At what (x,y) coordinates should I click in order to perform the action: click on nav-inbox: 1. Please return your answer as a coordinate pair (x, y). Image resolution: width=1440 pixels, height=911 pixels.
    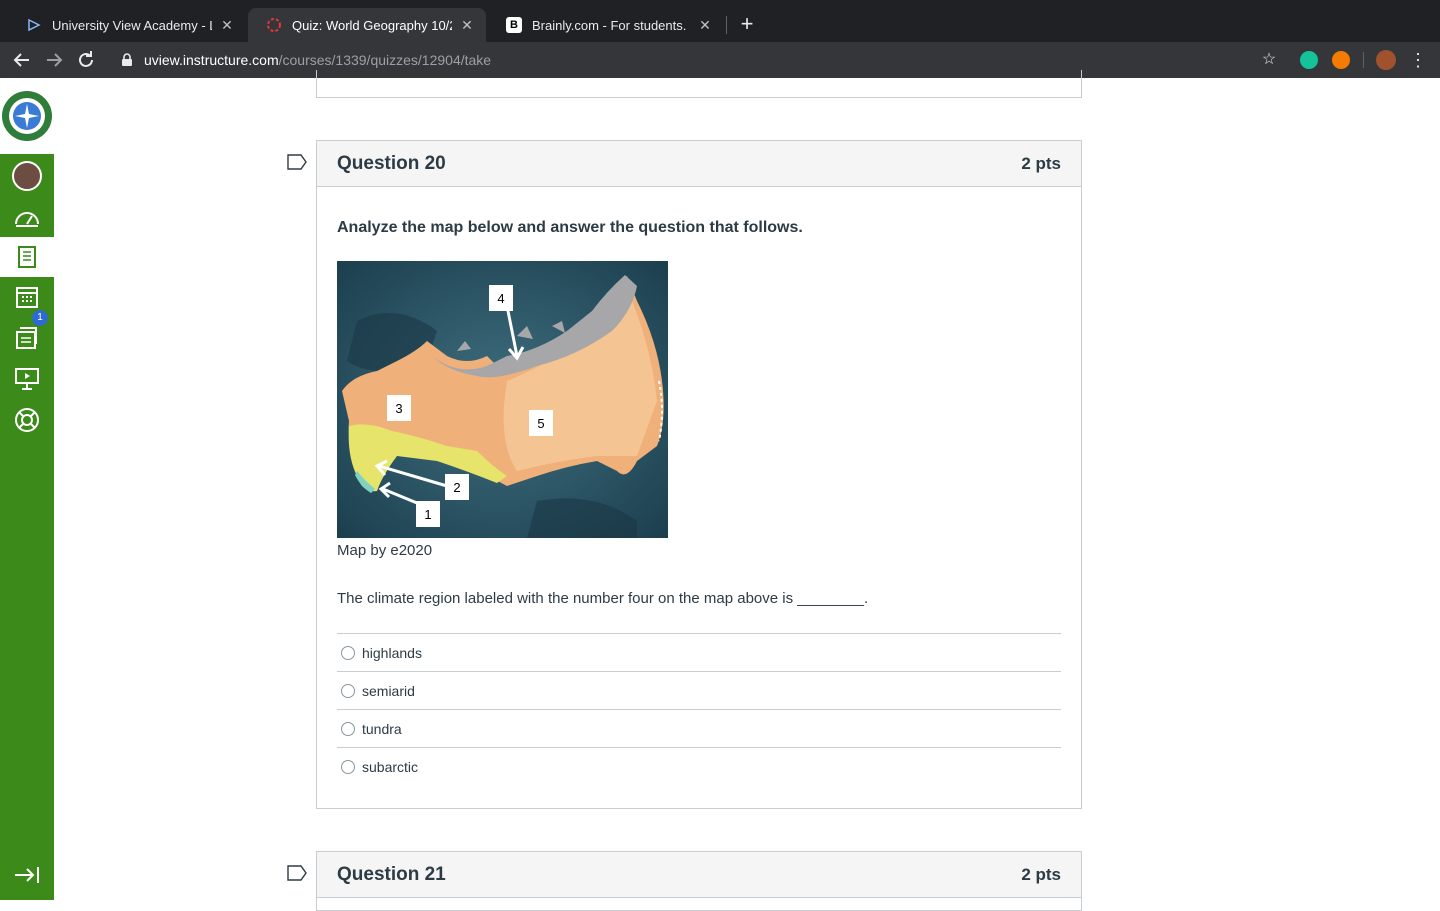
    Looking at the image, I should click on (27, 334).